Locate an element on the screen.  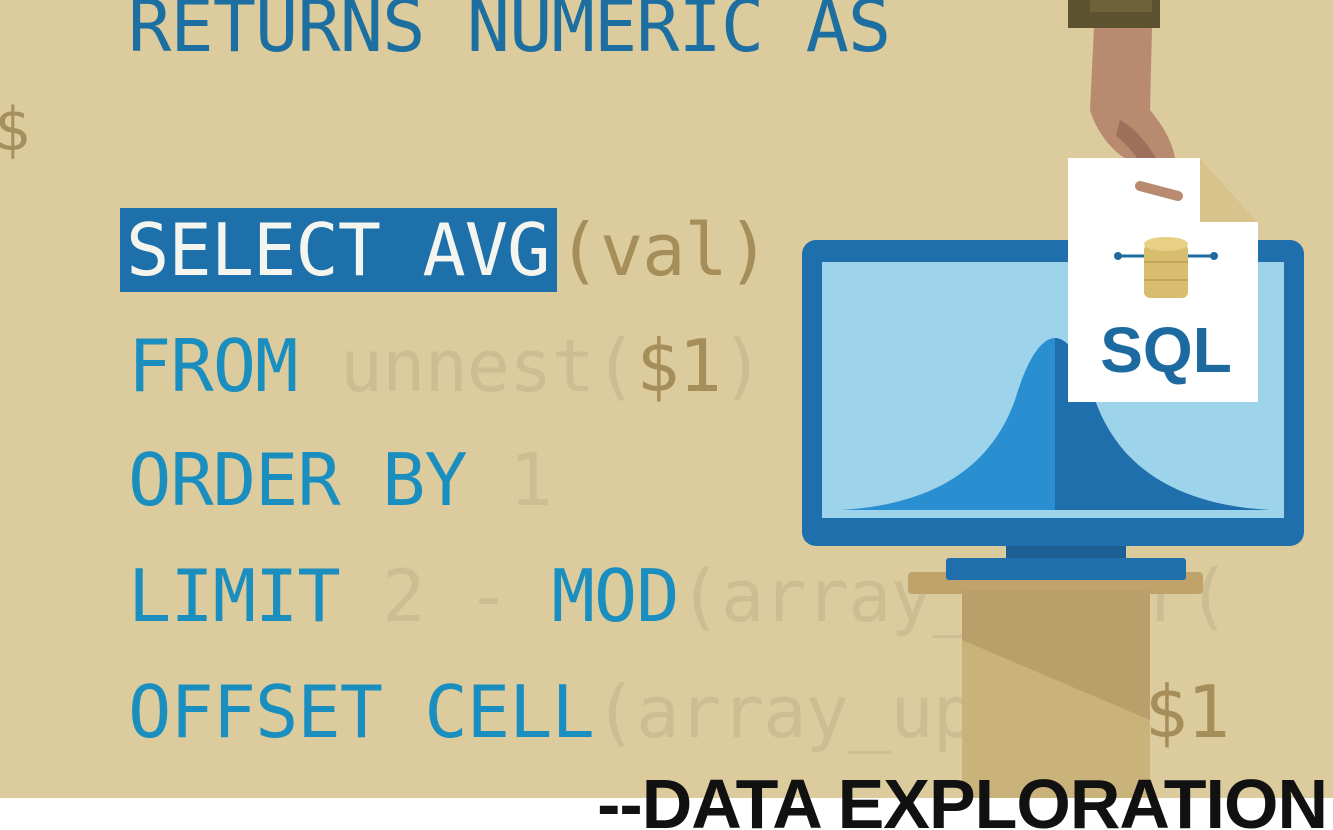
caption-text: --DATA EXPLORATION is located at coordinates (962, 797).